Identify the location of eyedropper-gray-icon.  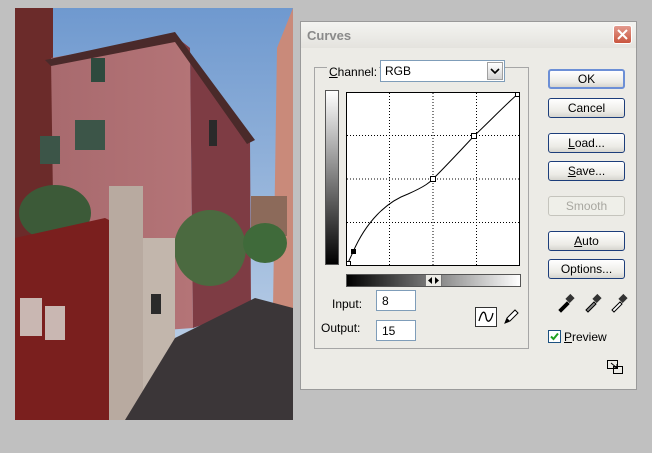
(592, 303).